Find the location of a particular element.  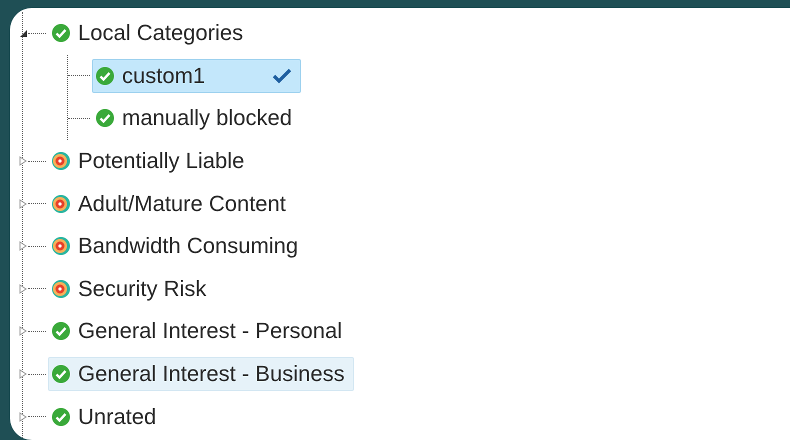

tree-item: General Interest - Business is located at coordinates (201, 374).